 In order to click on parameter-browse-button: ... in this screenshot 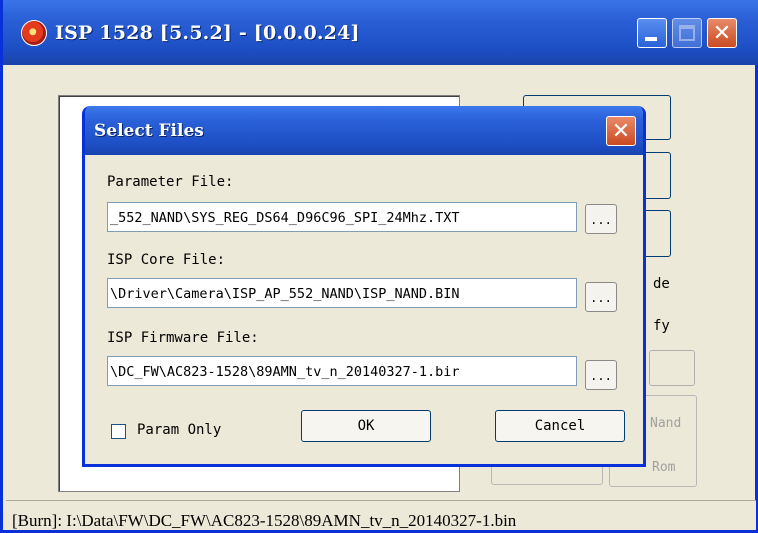, I will do `click(601, 219)`.